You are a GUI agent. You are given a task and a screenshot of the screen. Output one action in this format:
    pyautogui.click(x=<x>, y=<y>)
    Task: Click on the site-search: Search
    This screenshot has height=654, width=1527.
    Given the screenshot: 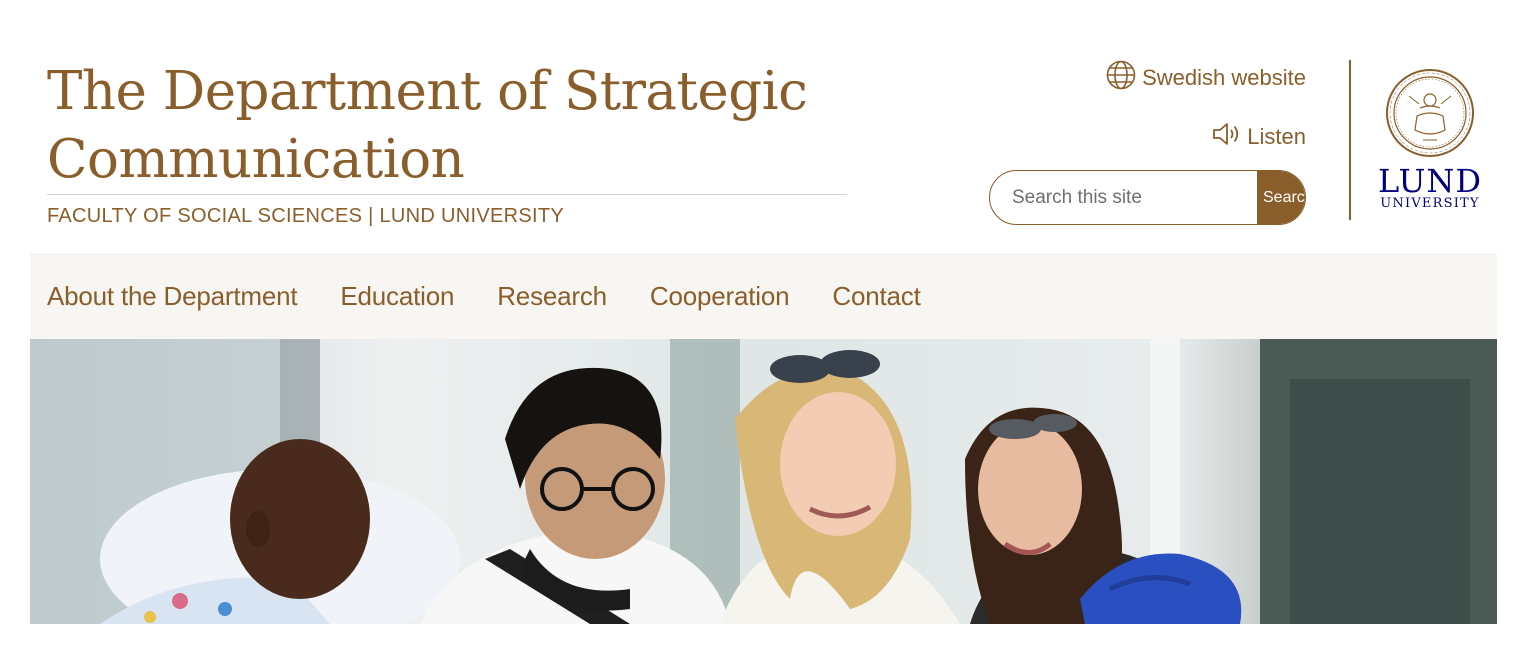 What is the action you would take?
    pyautogui.click(x=1147, y=197)
    